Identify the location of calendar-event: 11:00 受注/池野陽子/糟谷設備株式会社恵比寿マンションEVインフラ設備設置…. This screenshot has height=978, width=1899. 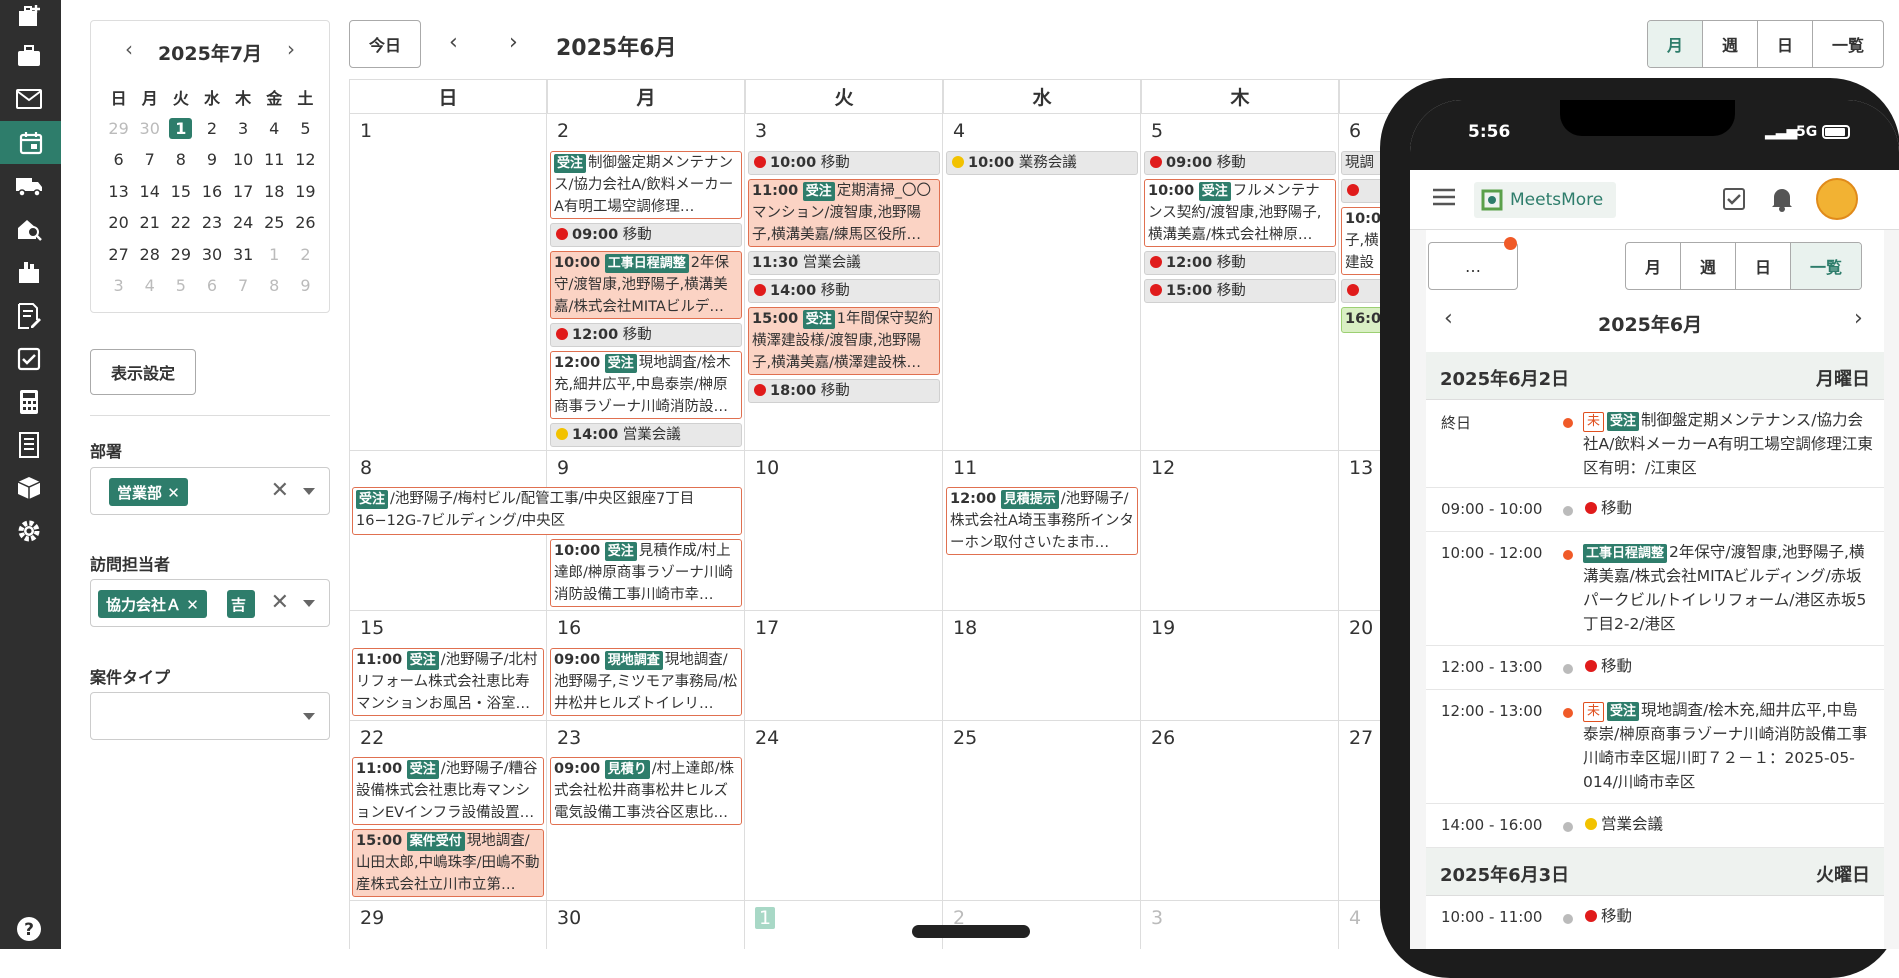
(448, 791).